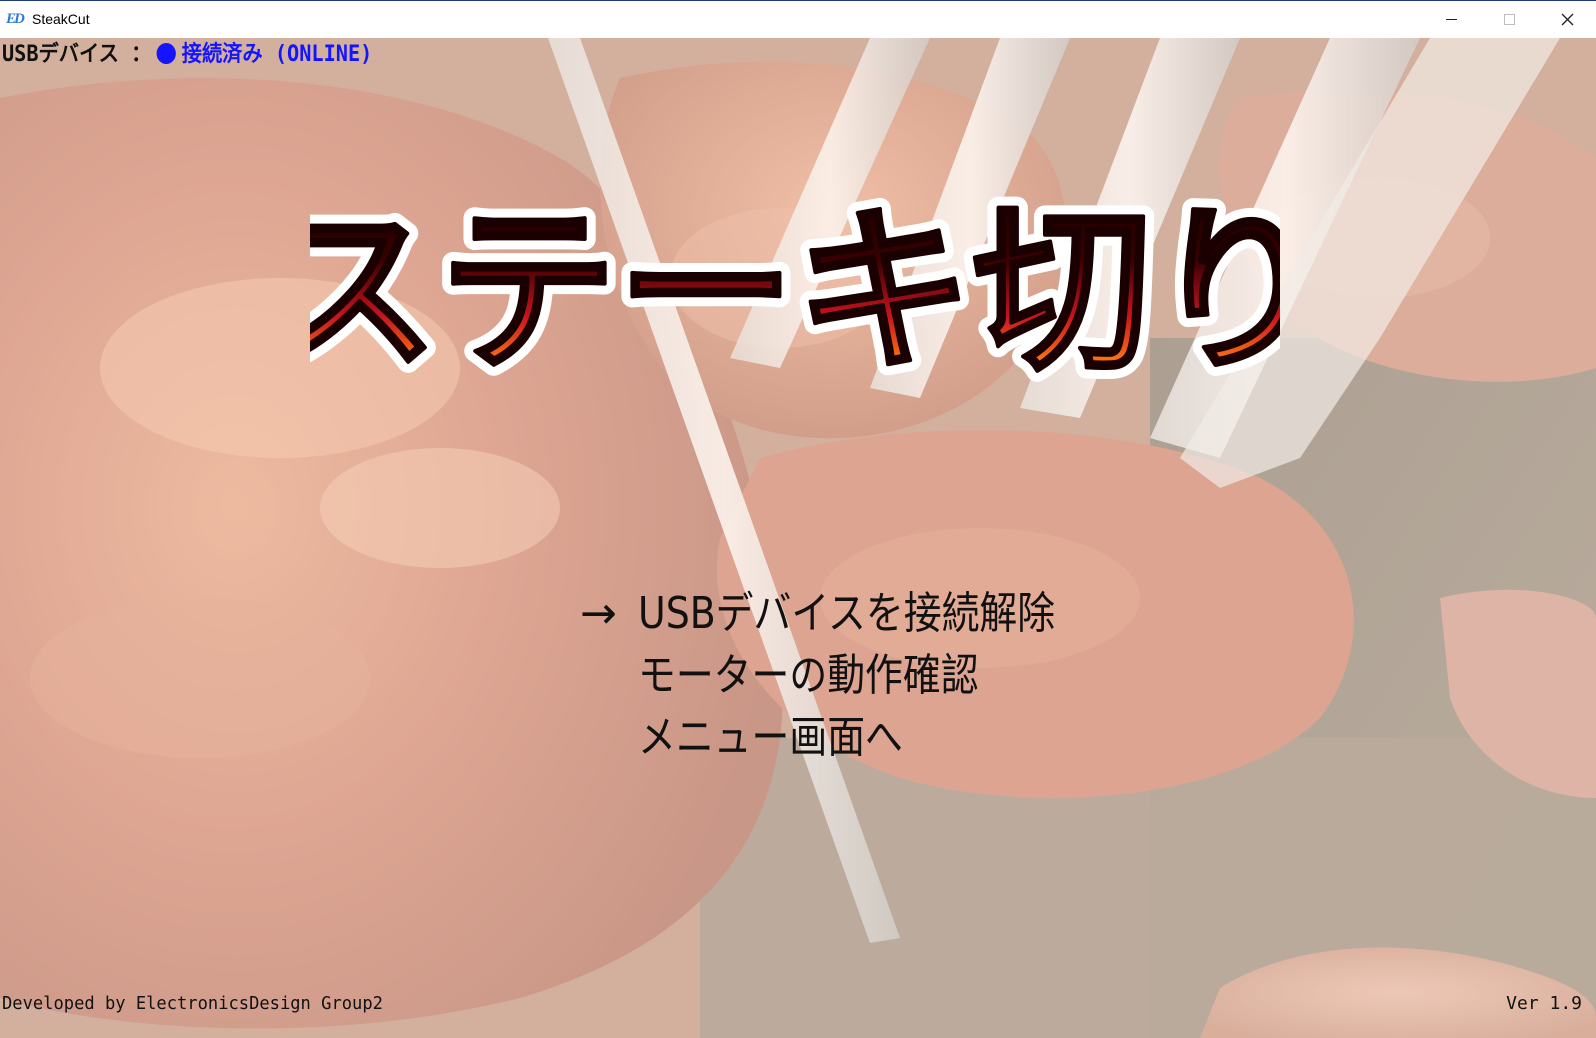 The height and width of the screenshot is (1038, 1596). I want to click on close-icon, so click(1567, 19).